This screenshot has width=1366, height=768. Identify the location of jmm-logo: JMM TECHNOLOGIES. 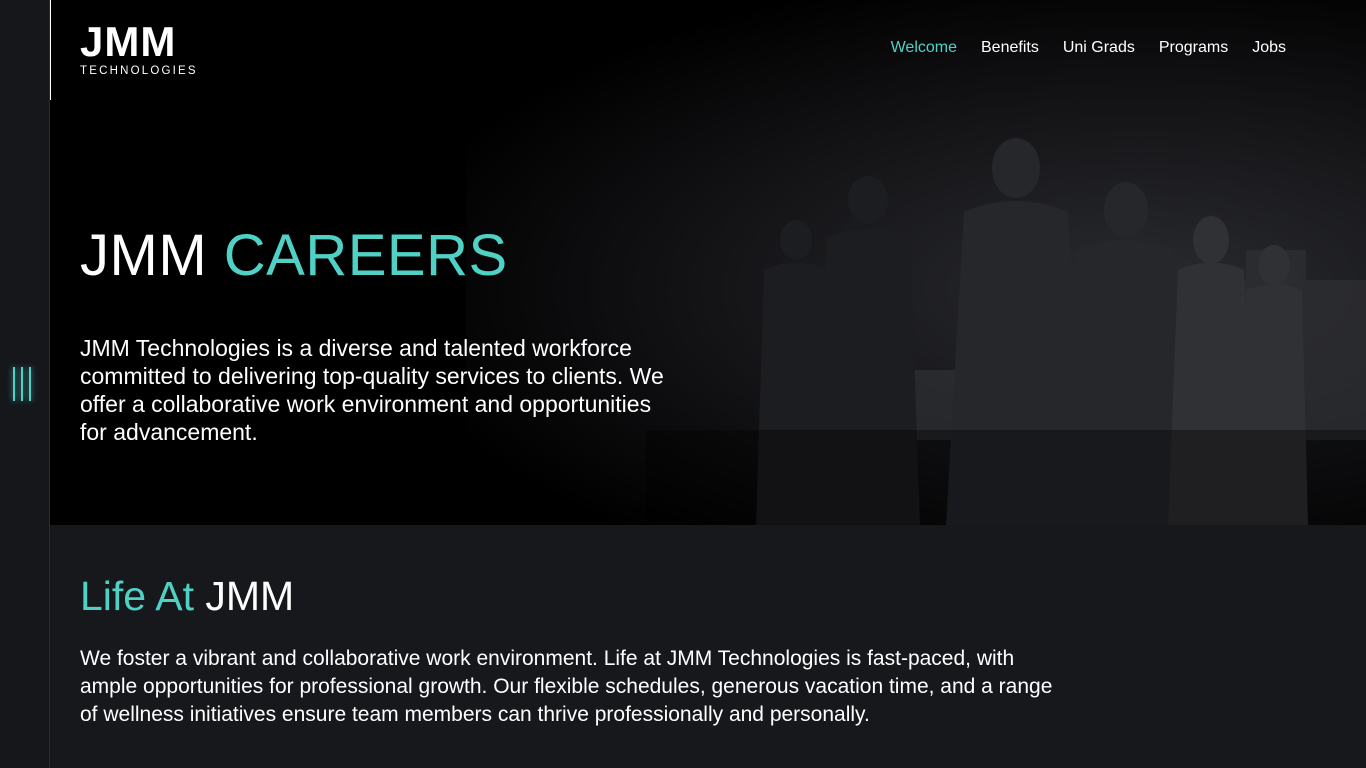
(139, 48).